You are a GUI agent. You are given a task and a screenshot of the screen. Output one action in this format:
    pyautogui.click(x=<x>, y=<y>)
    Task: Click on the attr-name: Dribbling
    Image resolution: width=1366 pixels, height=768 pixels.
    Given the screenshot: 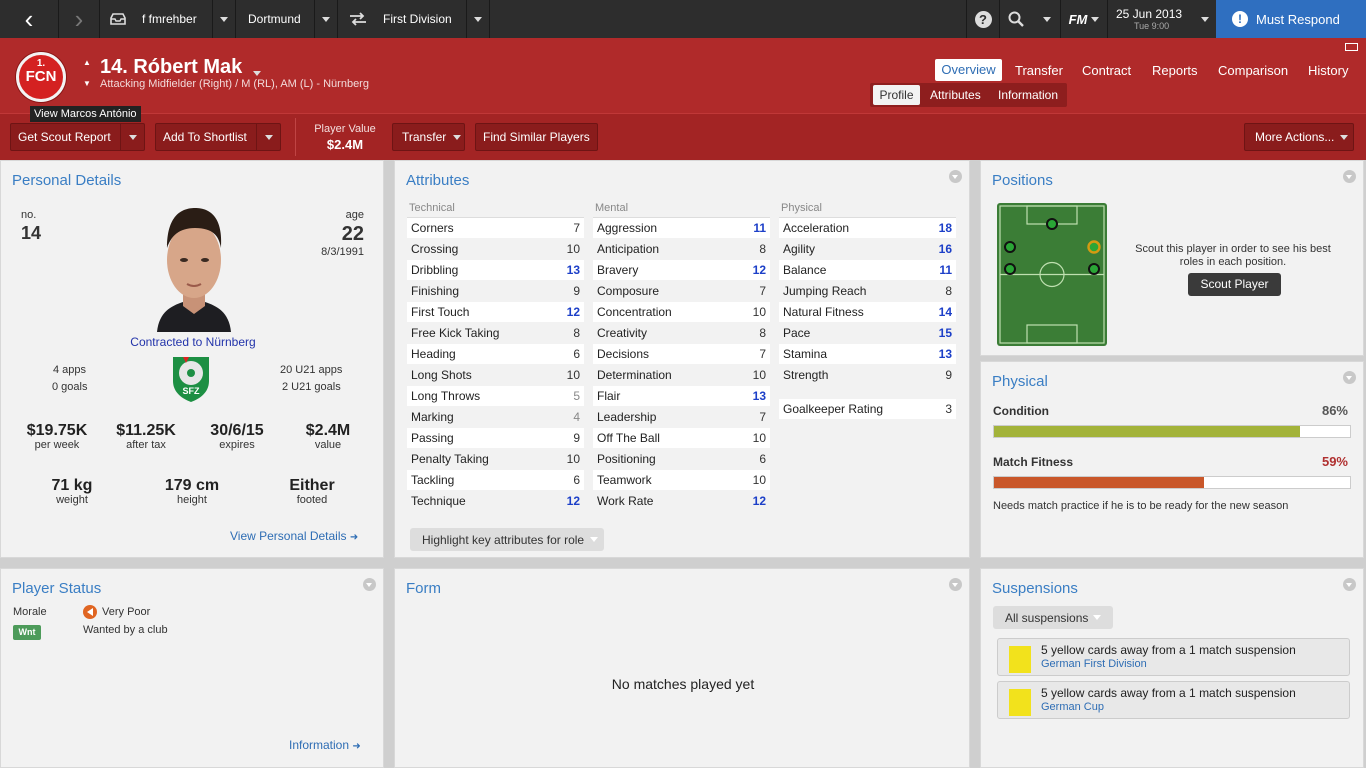 What is the action you would take?
    pyautogui.click(x=435, y=270)
    